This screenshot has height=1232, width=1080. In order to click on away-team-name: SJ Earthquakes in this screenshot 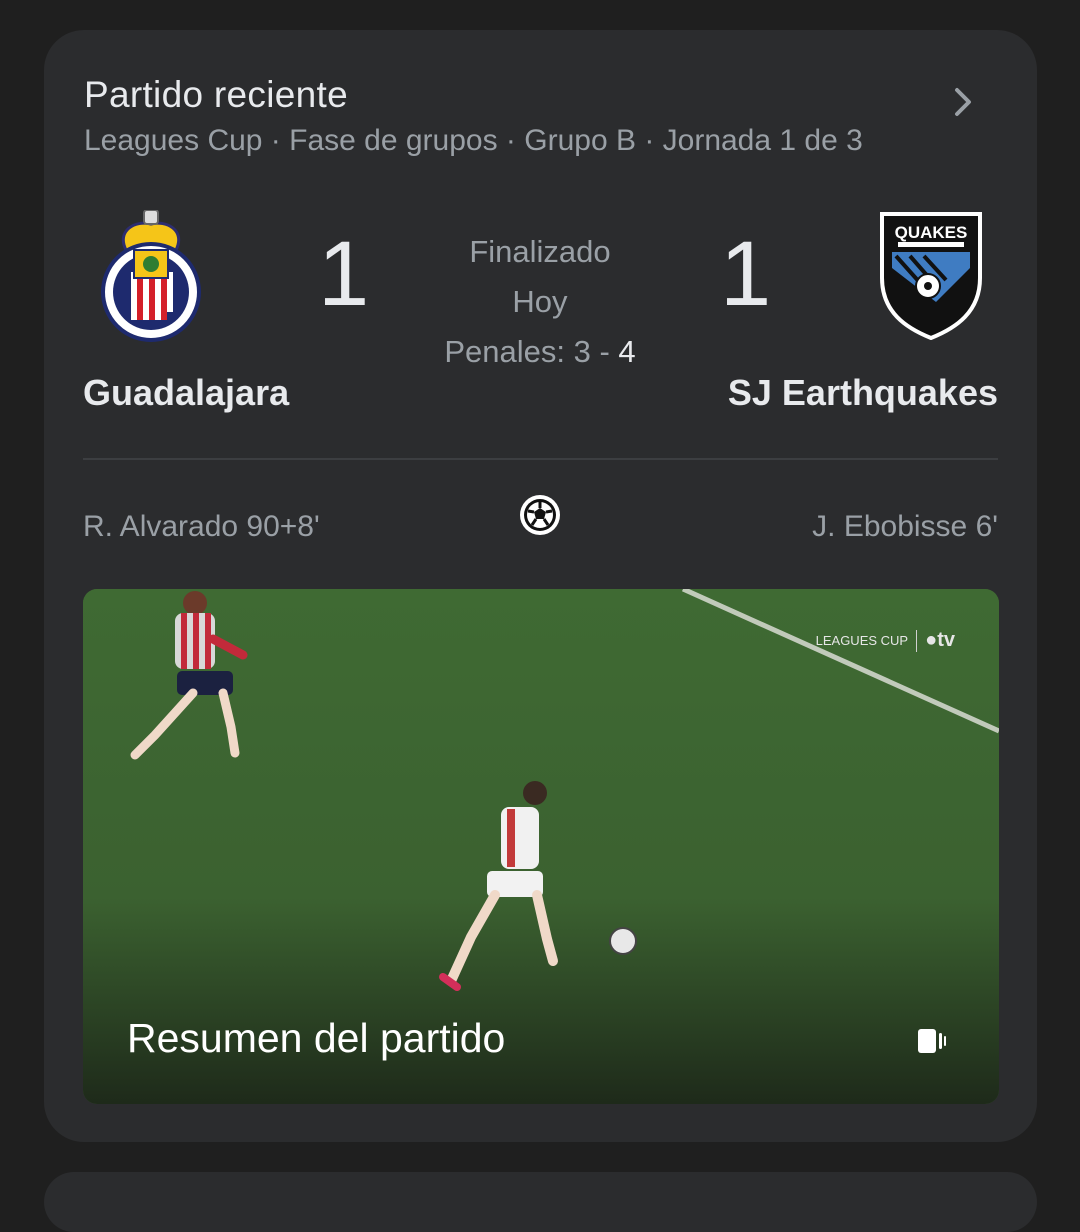, I will do `click(863, 393)`.